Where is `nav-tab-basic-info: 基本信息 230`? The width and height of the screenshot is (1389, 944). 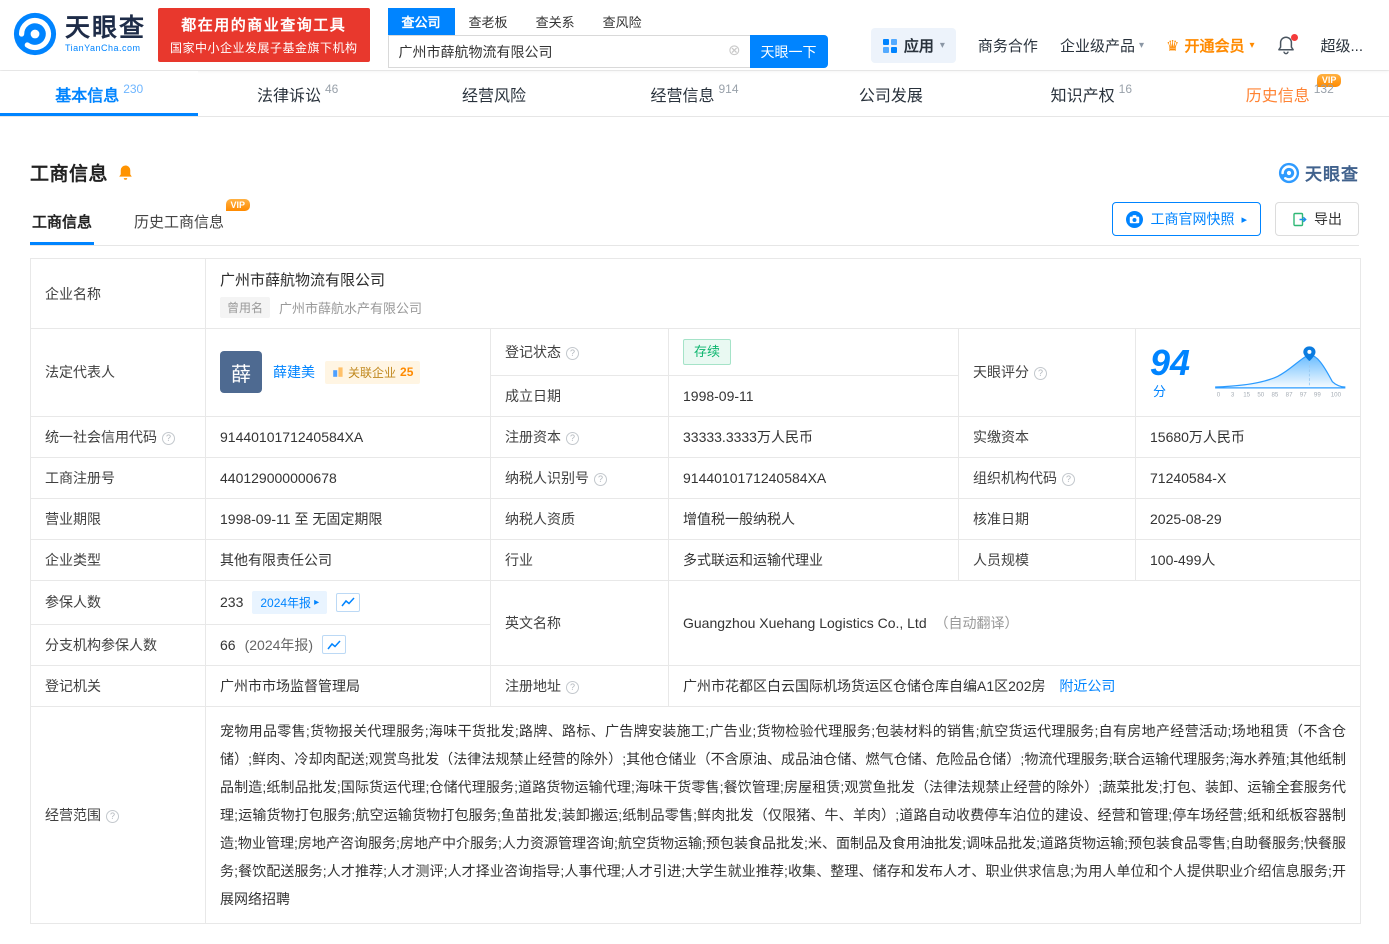
nav-tab-basic-info: 基本信息 230 is located at coordinates (99, 93).